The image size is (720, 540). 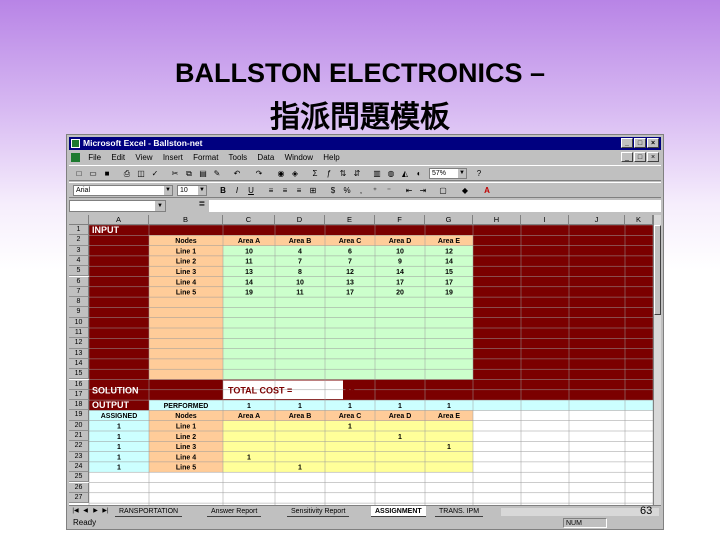 I want to click on row-header: 12, so click(x=79, y=343).